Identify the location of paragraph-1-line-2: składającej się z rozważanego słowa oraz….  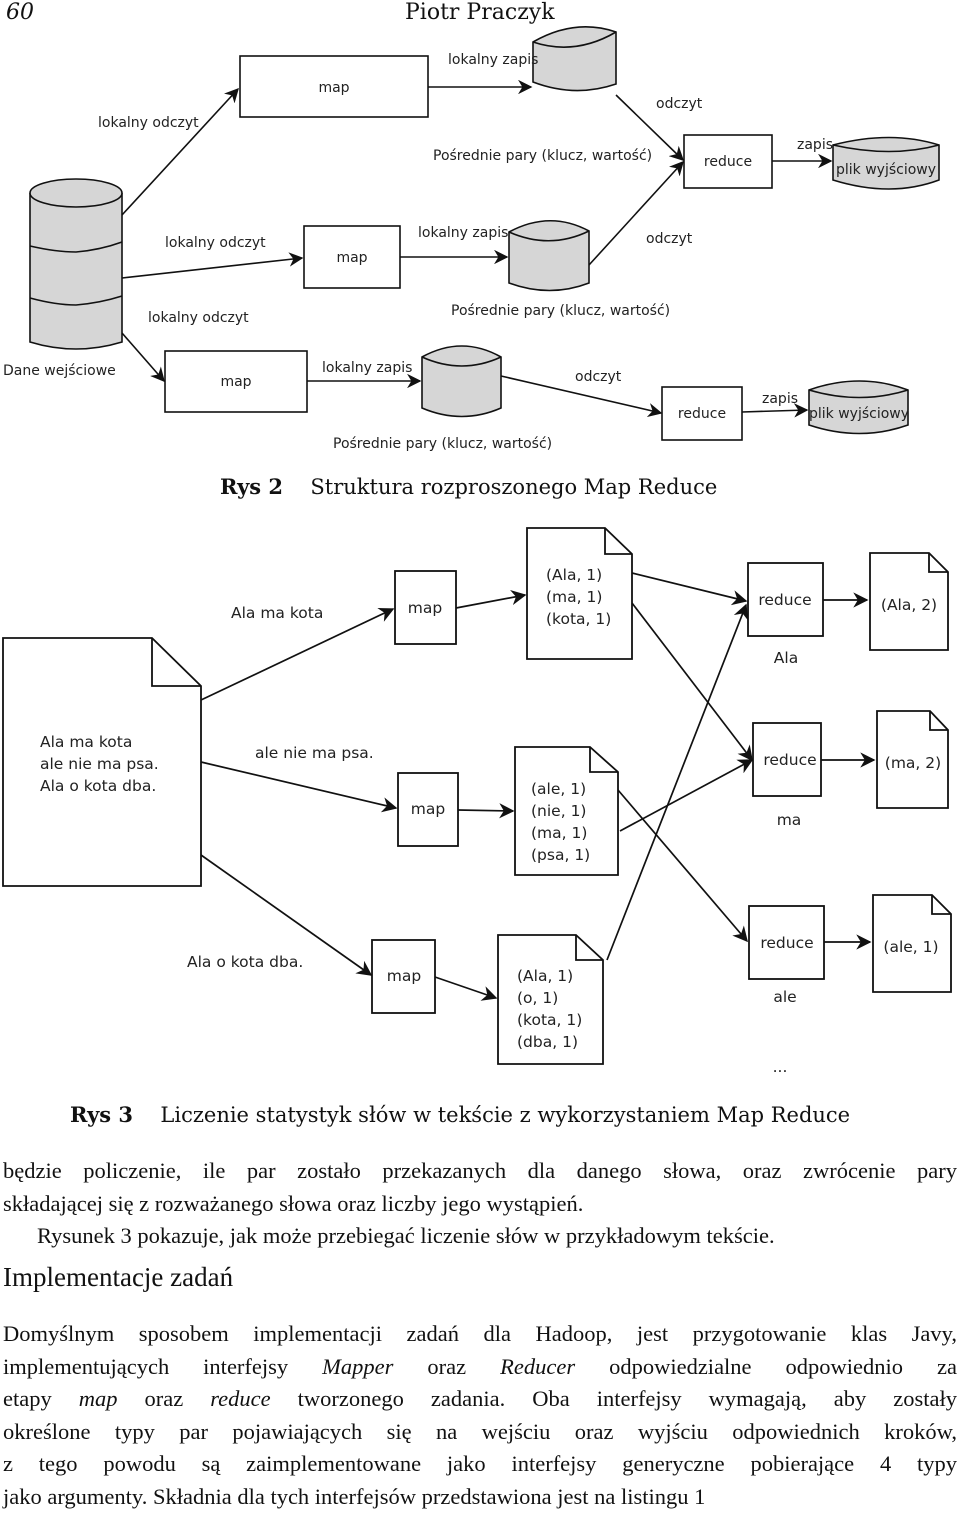
(480, 1204).